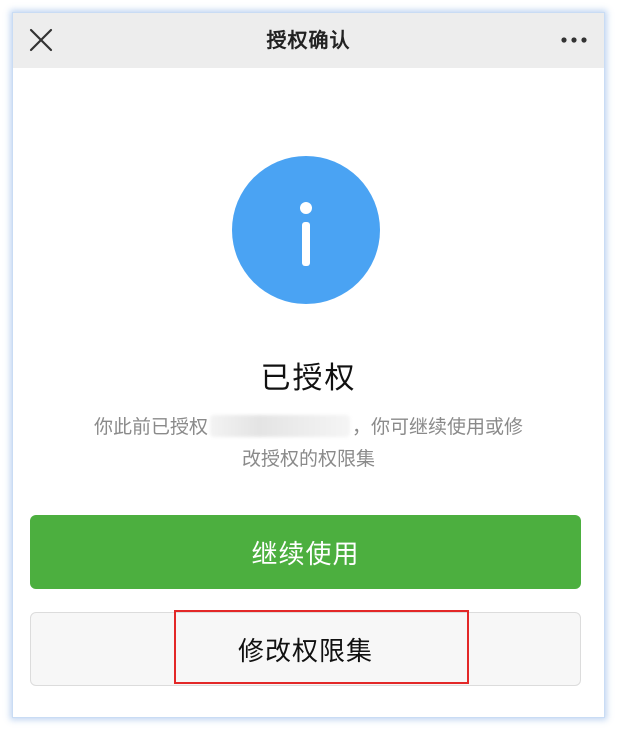 This screenshot has width=617, height=731. I want to click on modify-permissions-button: 修改权限集, so click(305, 649).